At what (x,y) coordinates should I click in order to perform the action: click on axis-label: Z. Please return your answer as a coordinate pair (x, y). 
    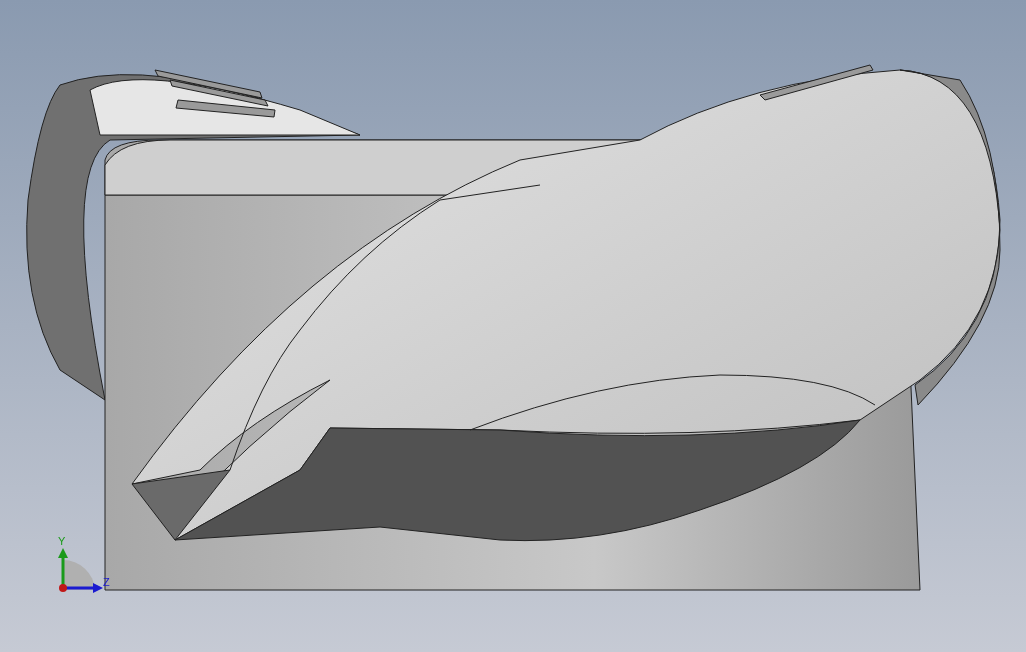
    Looking at the image, I should click on (106, 582).